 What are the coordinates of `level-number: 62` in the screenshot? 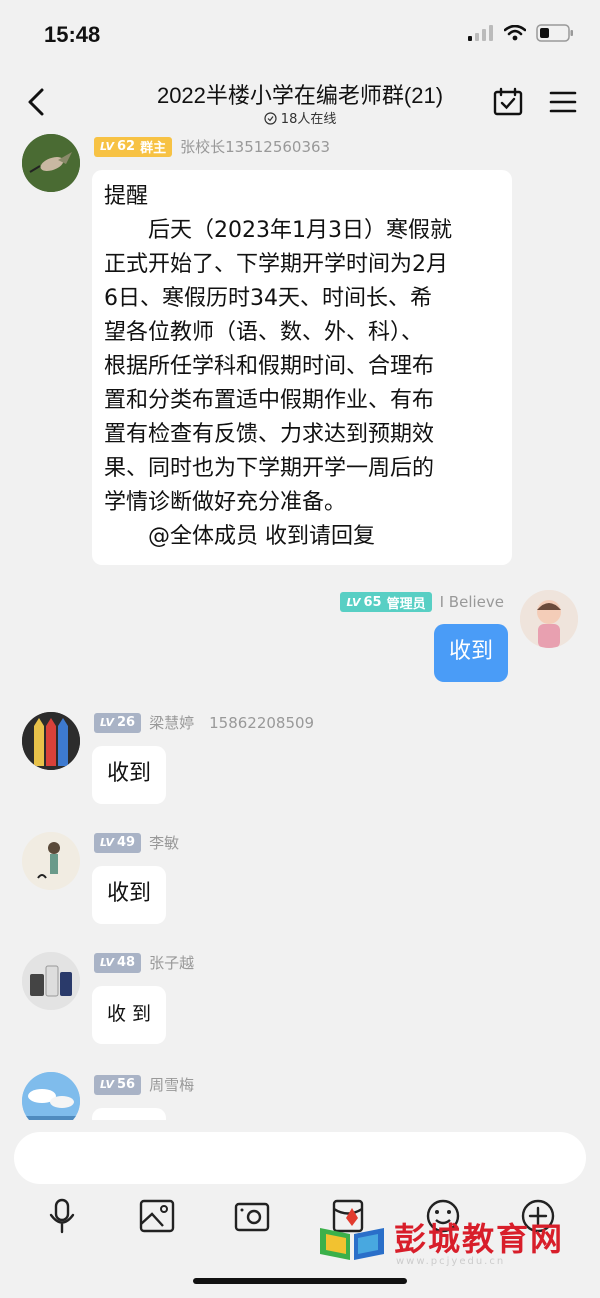 It's located at (126, 146).